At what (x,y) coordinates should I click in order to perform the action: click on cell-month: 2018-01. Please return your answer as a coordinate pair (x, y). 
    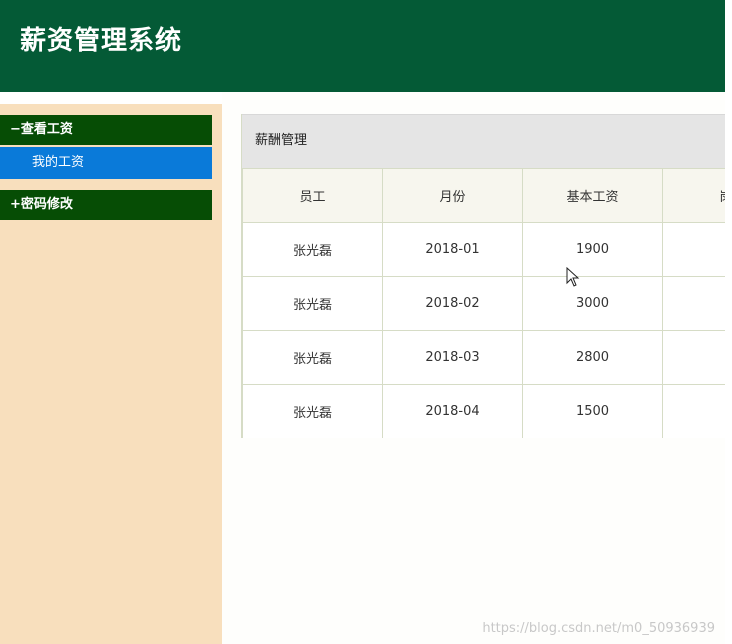
    Looking at the image, I should click on (452, 249).